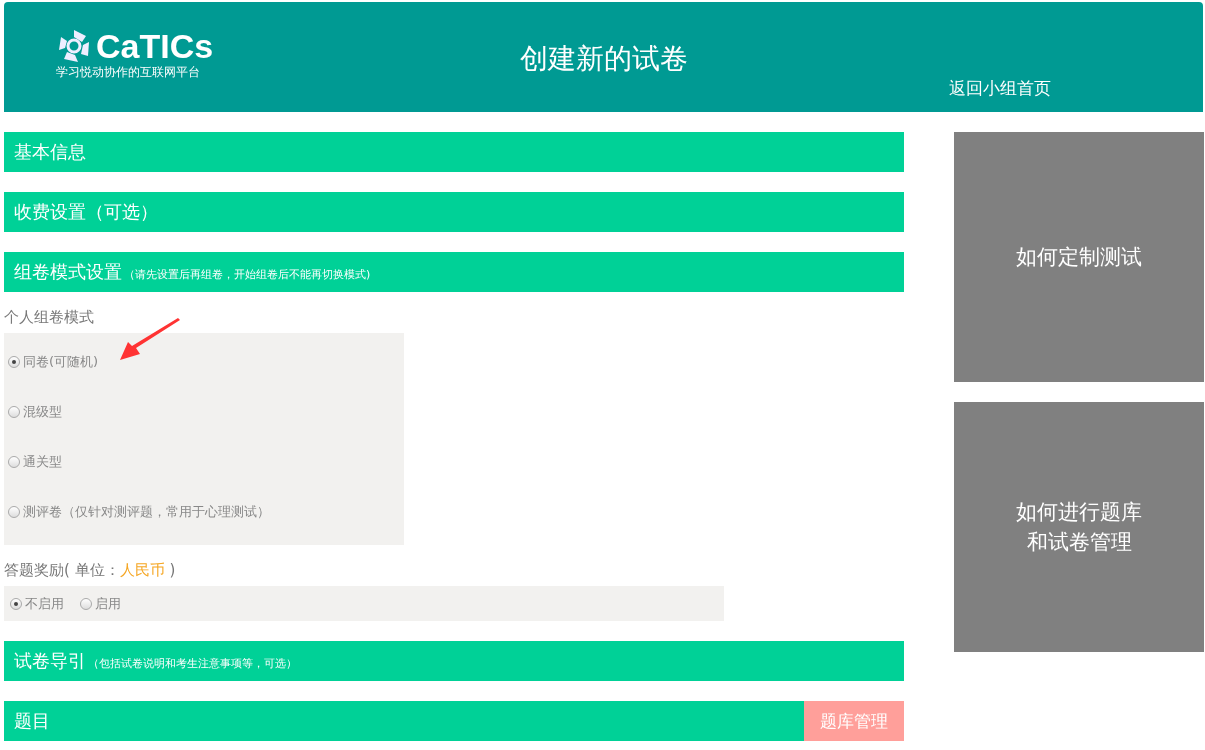 This screenshot has width=1205, height=750. I want to click on mode-label: 个人组卷模式, so click(49, 317).